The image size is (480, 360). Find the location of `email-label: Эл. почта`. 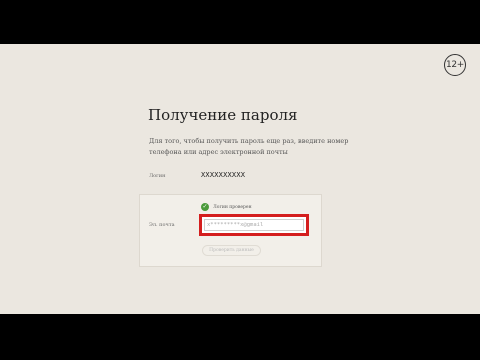

email-label: Эл. почта is located at coordinates (162, 225).